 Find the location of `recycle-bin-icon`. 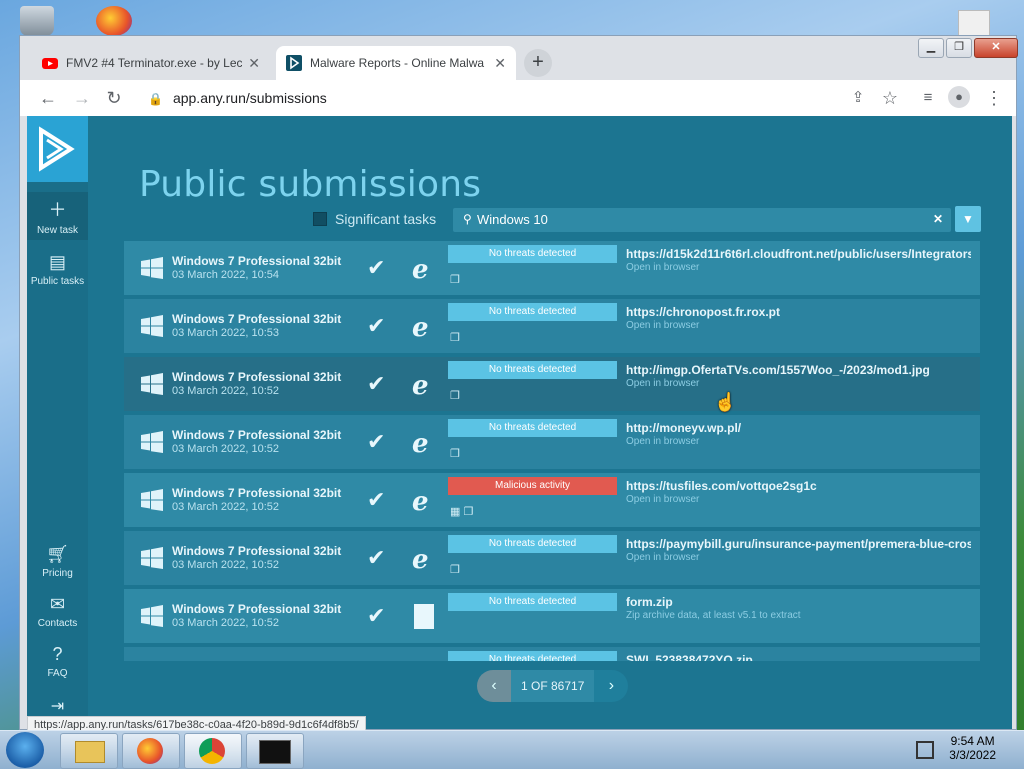

recycle-bin-icon is located at coordinates (37, 21).